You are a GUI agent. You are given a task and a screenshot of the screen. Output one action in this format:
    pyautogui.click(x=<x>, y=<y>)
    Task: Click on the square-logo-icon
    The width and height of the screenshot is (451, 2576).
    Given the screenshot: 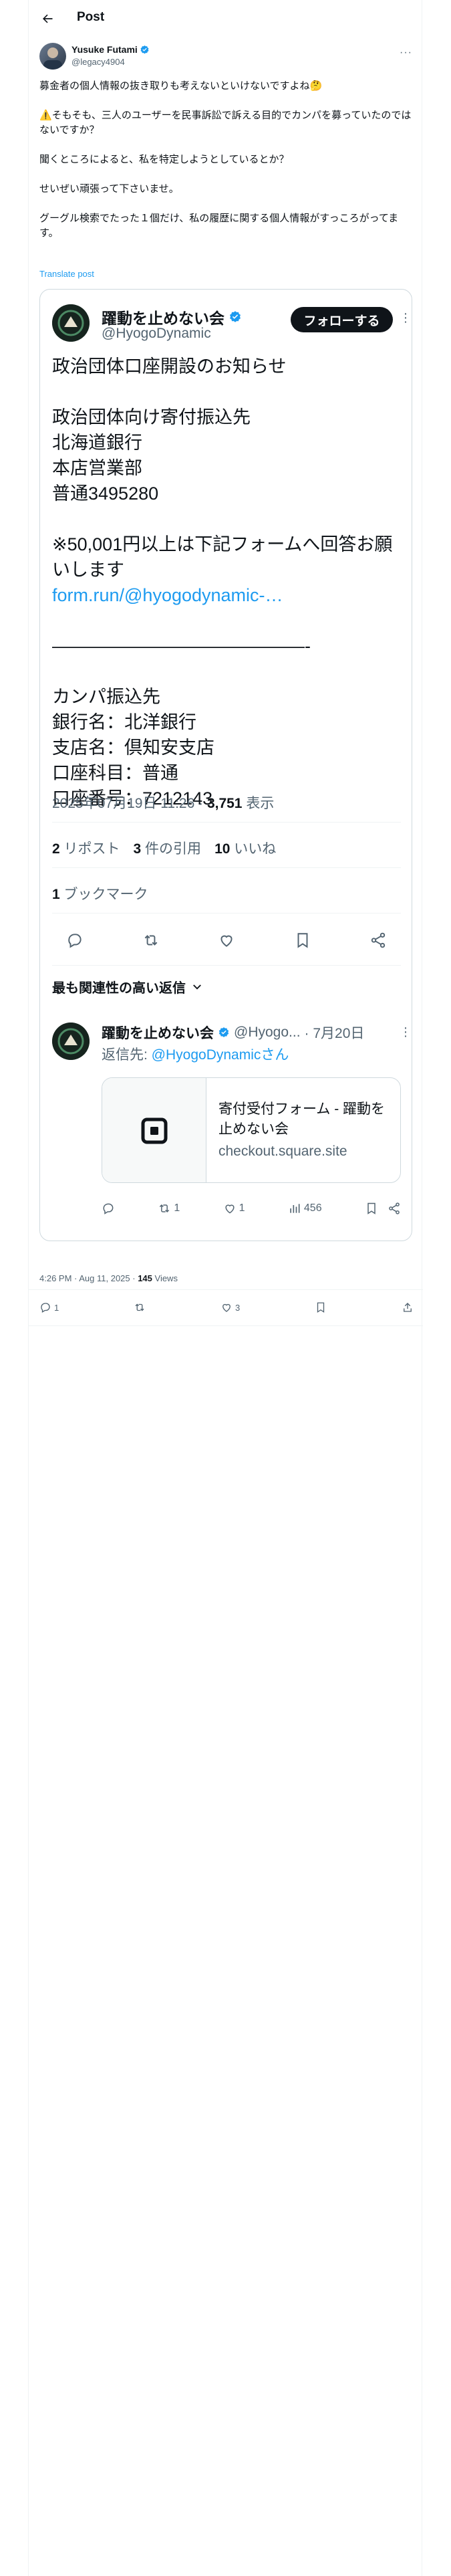 What is the action you would take?
    pyautogui.click(x=154, y=1130)
    